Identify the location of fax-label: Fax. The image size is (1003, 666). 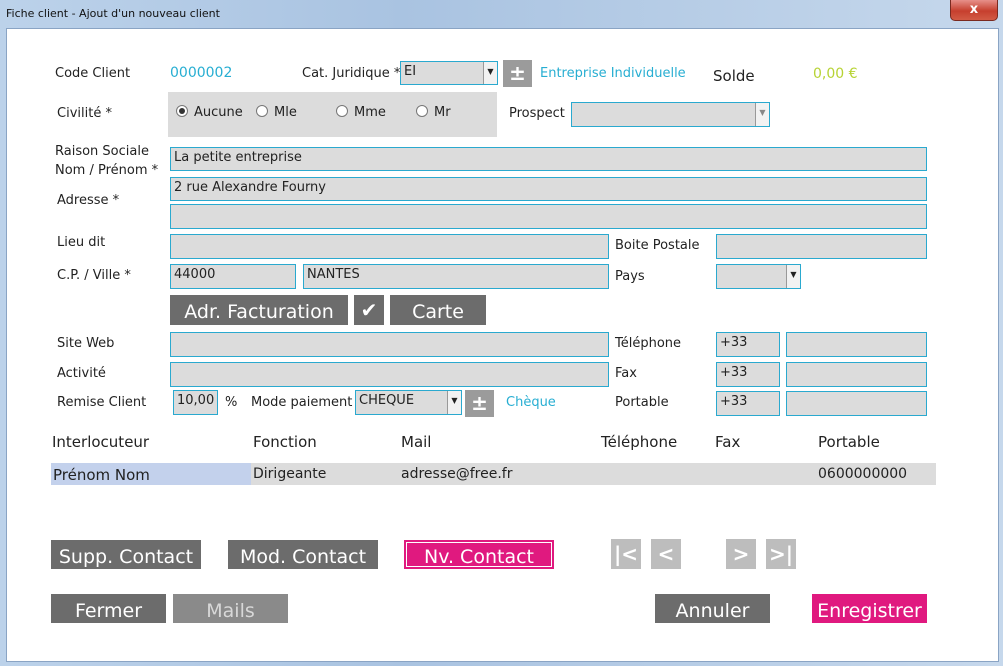
(626, 373).